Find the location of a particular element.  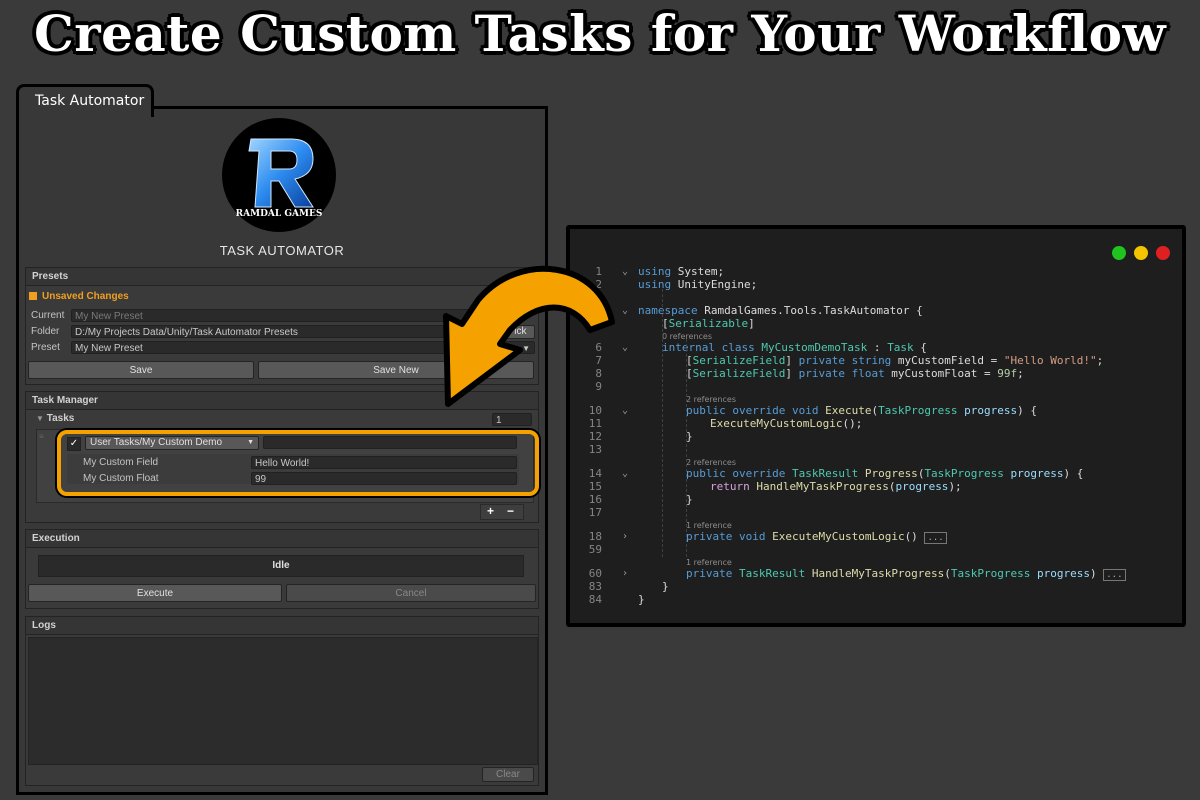

unsaved-changes: Unsaved Changes is located at coordinates (79, 296).